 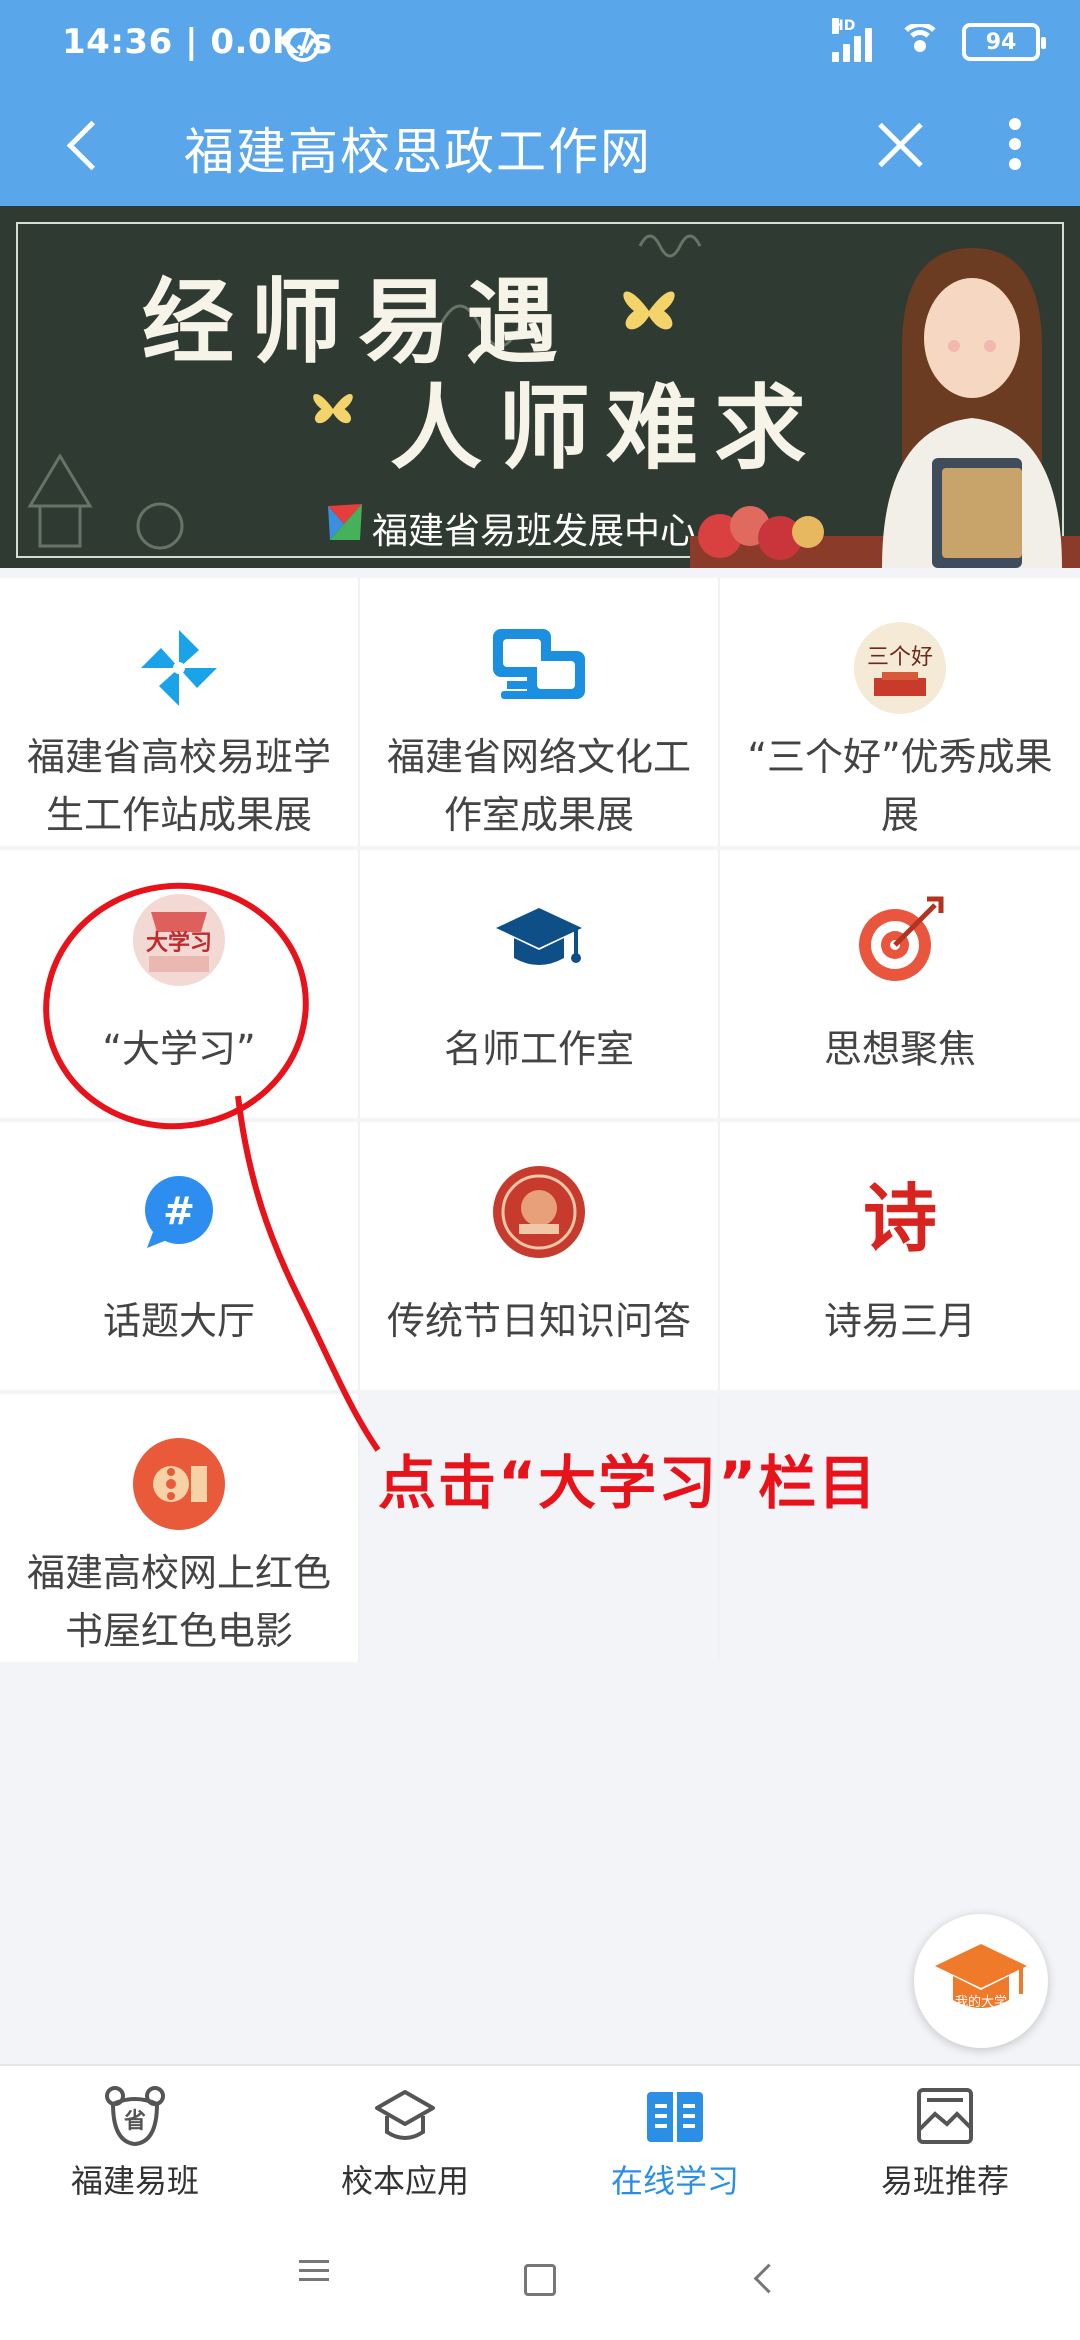 I want to click on home-button, so click(x=538, y=2279).